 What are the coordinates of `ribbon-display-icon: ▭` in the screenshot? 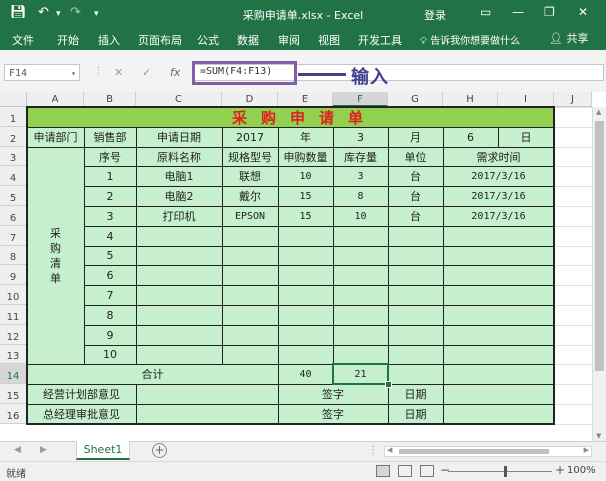 It's located at (485, 12).